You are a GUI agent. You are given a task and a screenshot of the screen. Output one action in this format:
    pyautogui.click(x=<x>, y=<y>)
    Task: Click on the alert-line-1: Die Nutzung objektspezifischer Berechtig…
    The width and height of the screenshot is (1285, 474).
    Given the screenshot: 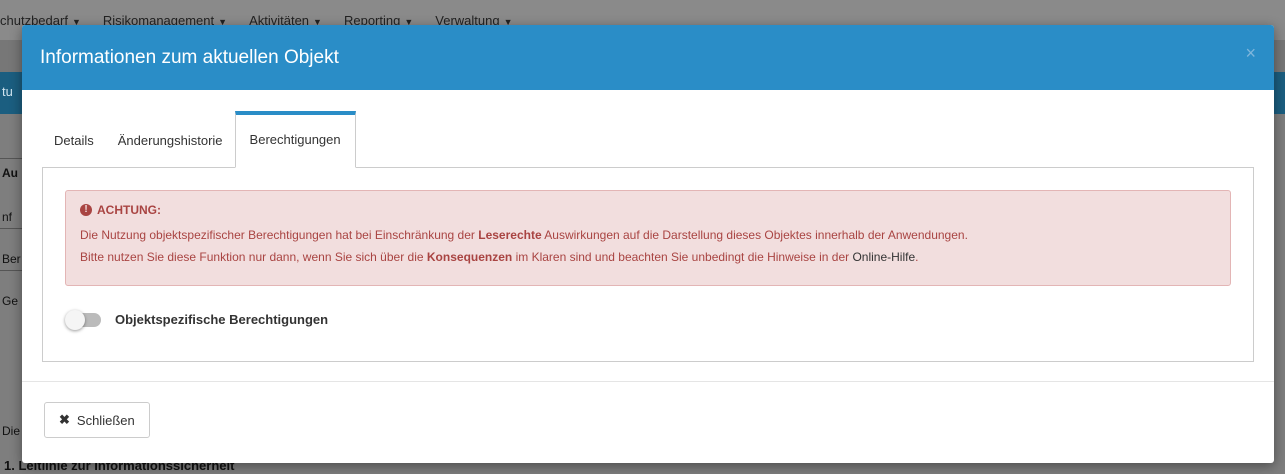 What is the action you would take?
    pyautogui.click(x=648, y=235)
    